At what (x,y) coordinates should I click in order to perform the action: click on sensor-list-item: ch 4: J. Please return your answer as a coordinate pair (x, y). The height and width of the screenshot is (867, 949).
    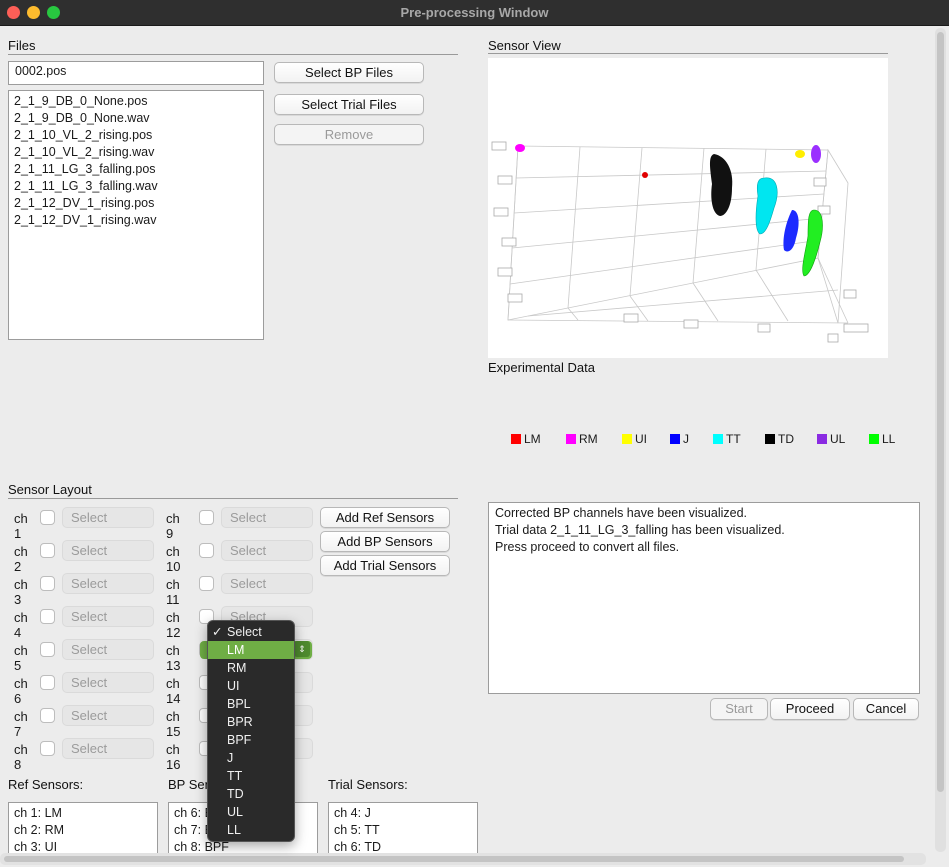
    Looking at the image, I should click on (403, 813).